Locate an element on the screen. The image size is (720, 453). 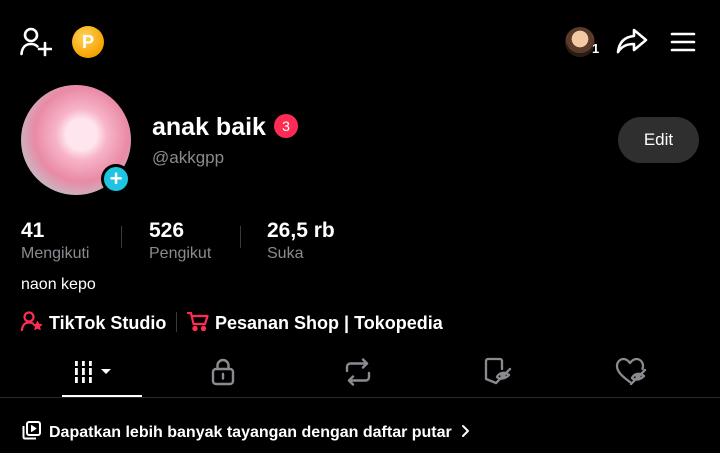
coin-icon: P is located at coordinates (88, 42).